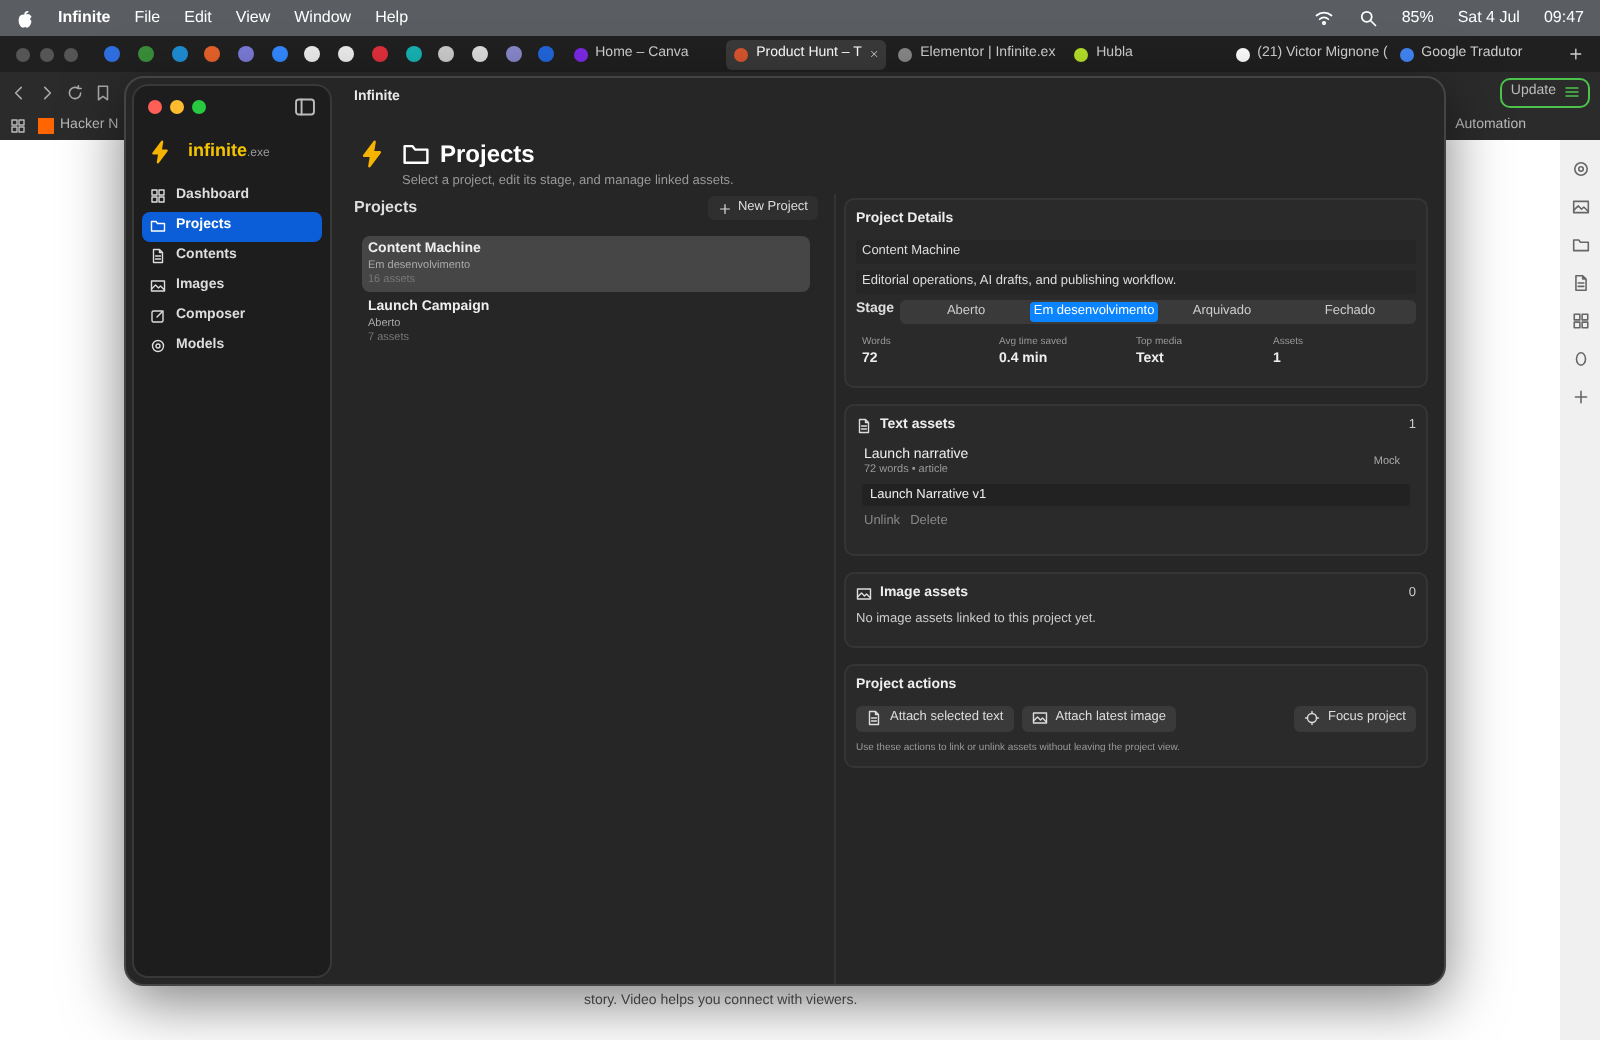 This screenshot has height=1040, width=1600. Describe the element at coordinates (1367, 18) in the screenshot. I see `search-icon` at that location.